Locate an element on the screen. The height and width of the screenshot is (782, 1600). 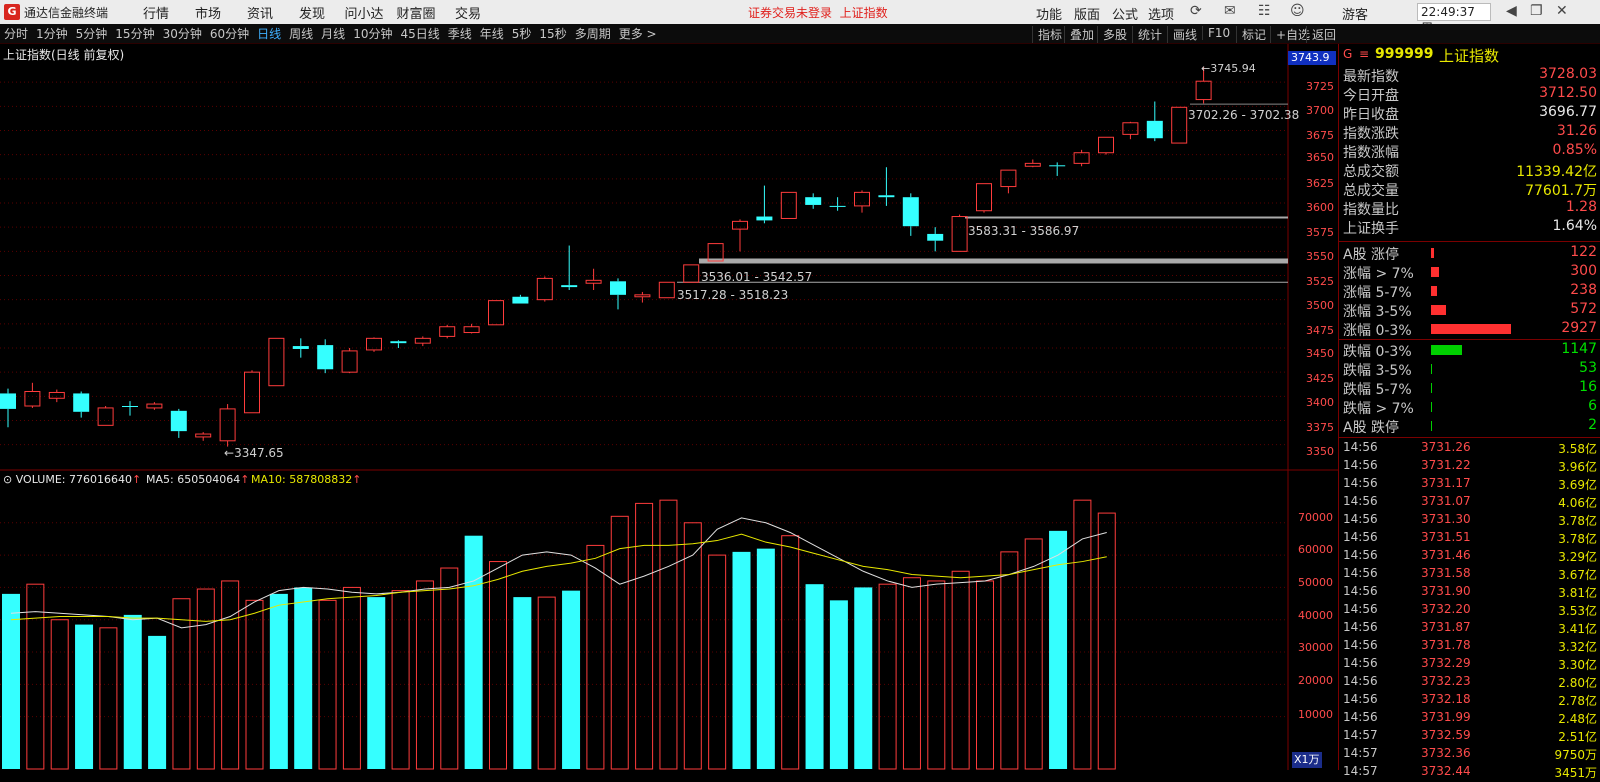
breadth-value: 53 is located at coordinates (1588, 368).